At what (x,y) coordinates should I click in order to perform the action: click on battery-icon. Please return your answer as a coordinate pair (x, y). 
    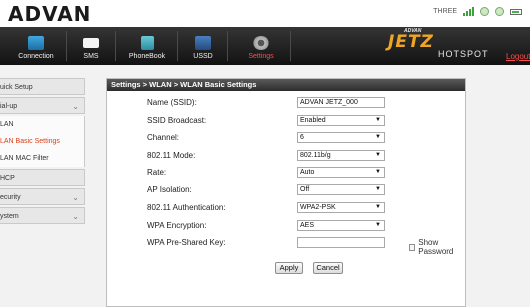
    Looking at the image, I should click on (516, 11).